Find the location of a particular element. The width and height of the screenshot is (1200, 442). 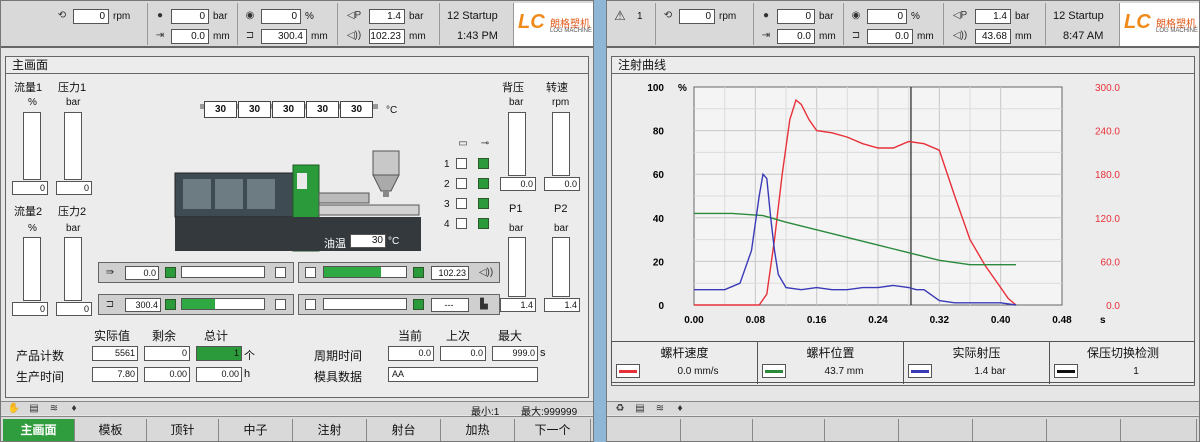

nav-main: 主画面 is located at coordinates (39, 430).